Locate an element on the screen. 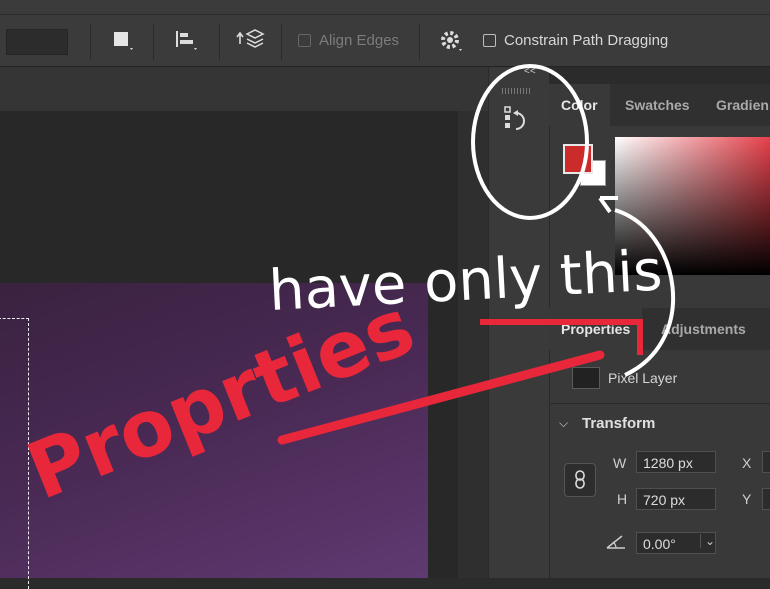  y-label: Y is located at coordinates (747, 499).